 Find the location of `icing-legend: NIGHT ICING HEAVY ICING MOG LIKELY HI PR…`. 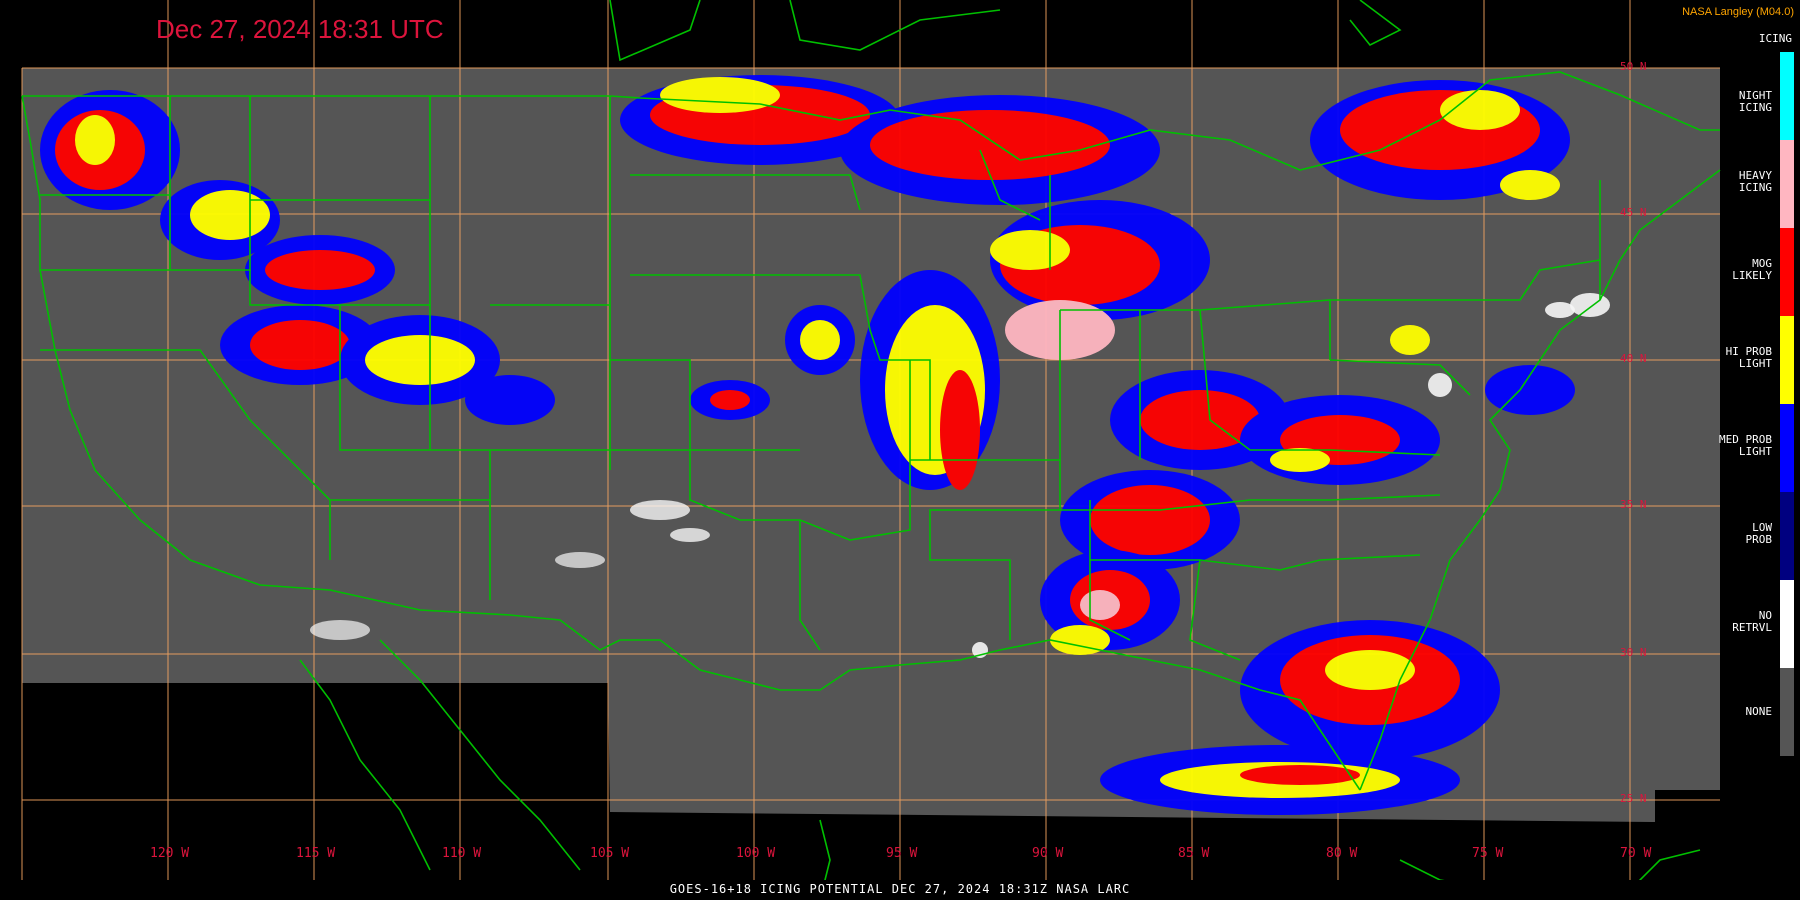

icing-legend: NIGHT ICING HEAVY ICING MOG LIKELY HI PR… is located at coordinates (1758, 408).